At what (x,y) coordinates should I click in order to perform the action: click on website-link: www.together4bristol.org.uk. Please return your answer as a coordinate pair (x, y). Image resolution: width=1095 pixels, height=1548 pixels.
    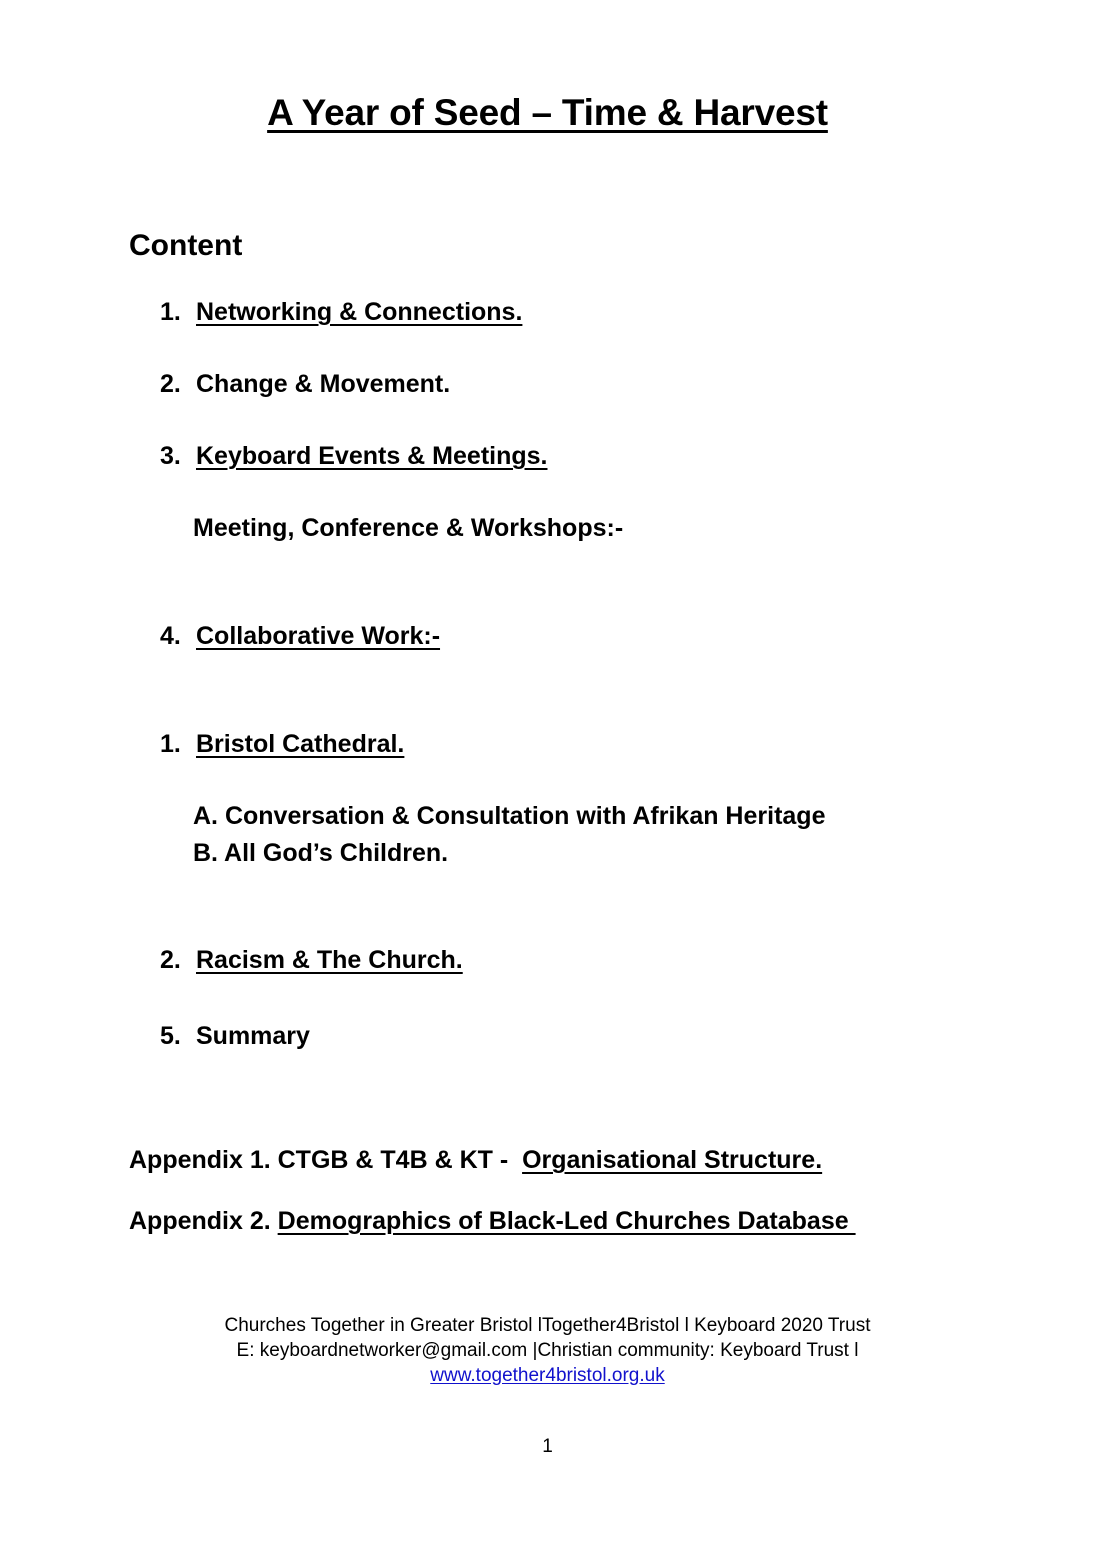
    Looking at the image, I should click on (547, 1375).